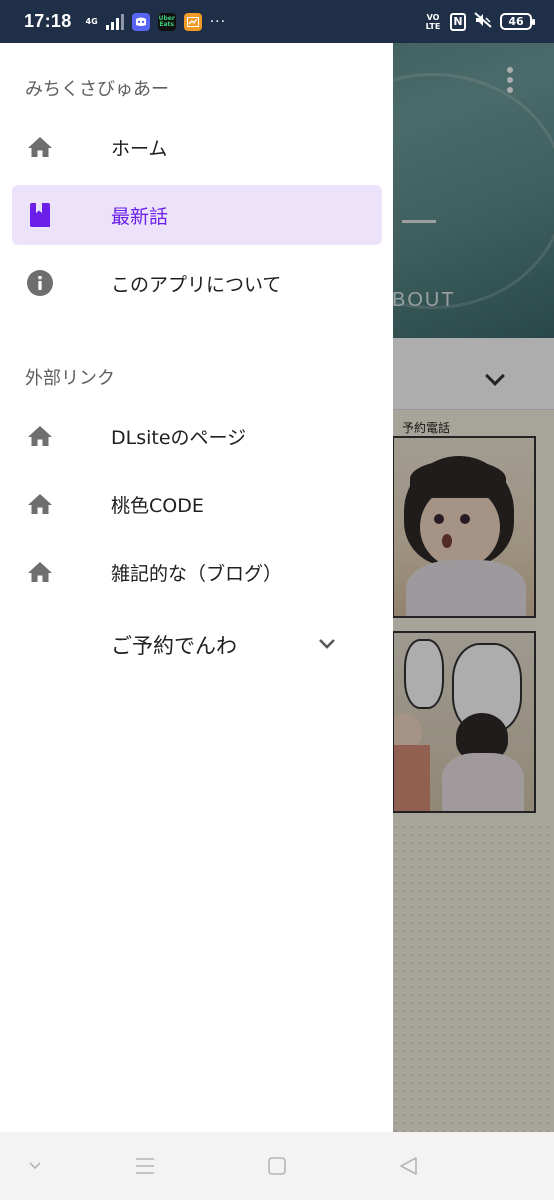 The width and height of the screenshot is (554, 1200). Describe the element at coordinates (408, 1166) in the screenshot. I see `back-icon` at that location.